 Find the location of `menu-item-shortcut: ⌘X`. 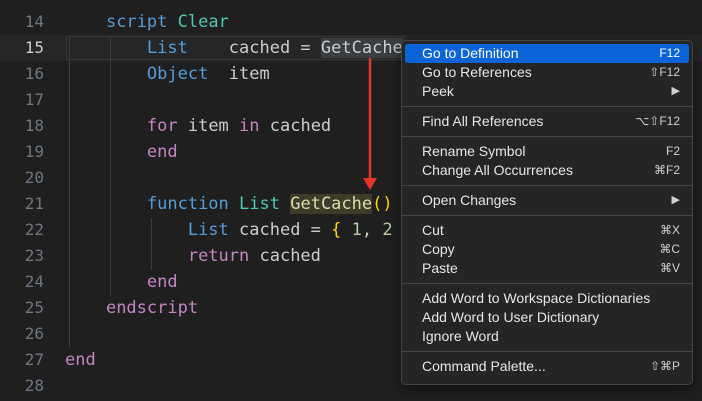

menu-item-shortcut: ⌘X is located at coordinates (669, 230).